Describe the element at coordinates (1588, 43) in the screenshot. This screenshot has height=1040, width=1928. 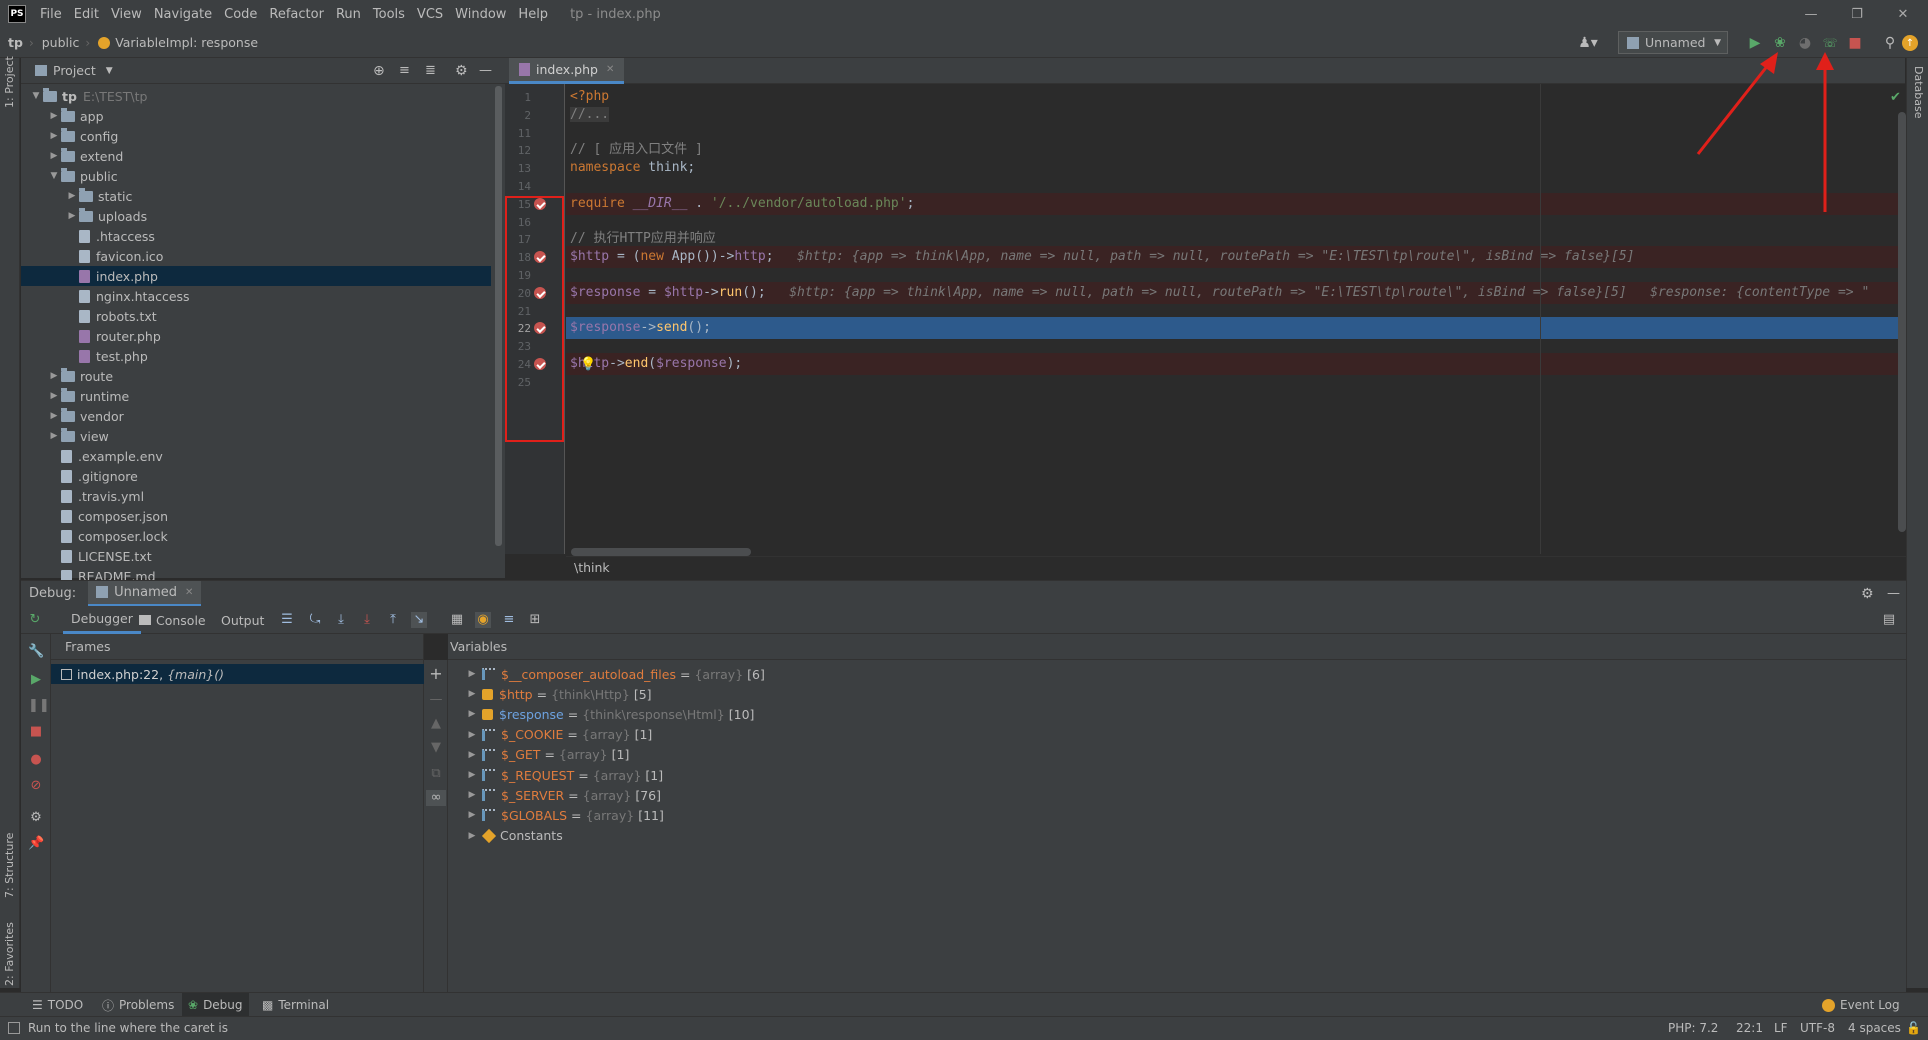
I see `user-icon: ♟▾` at that location.